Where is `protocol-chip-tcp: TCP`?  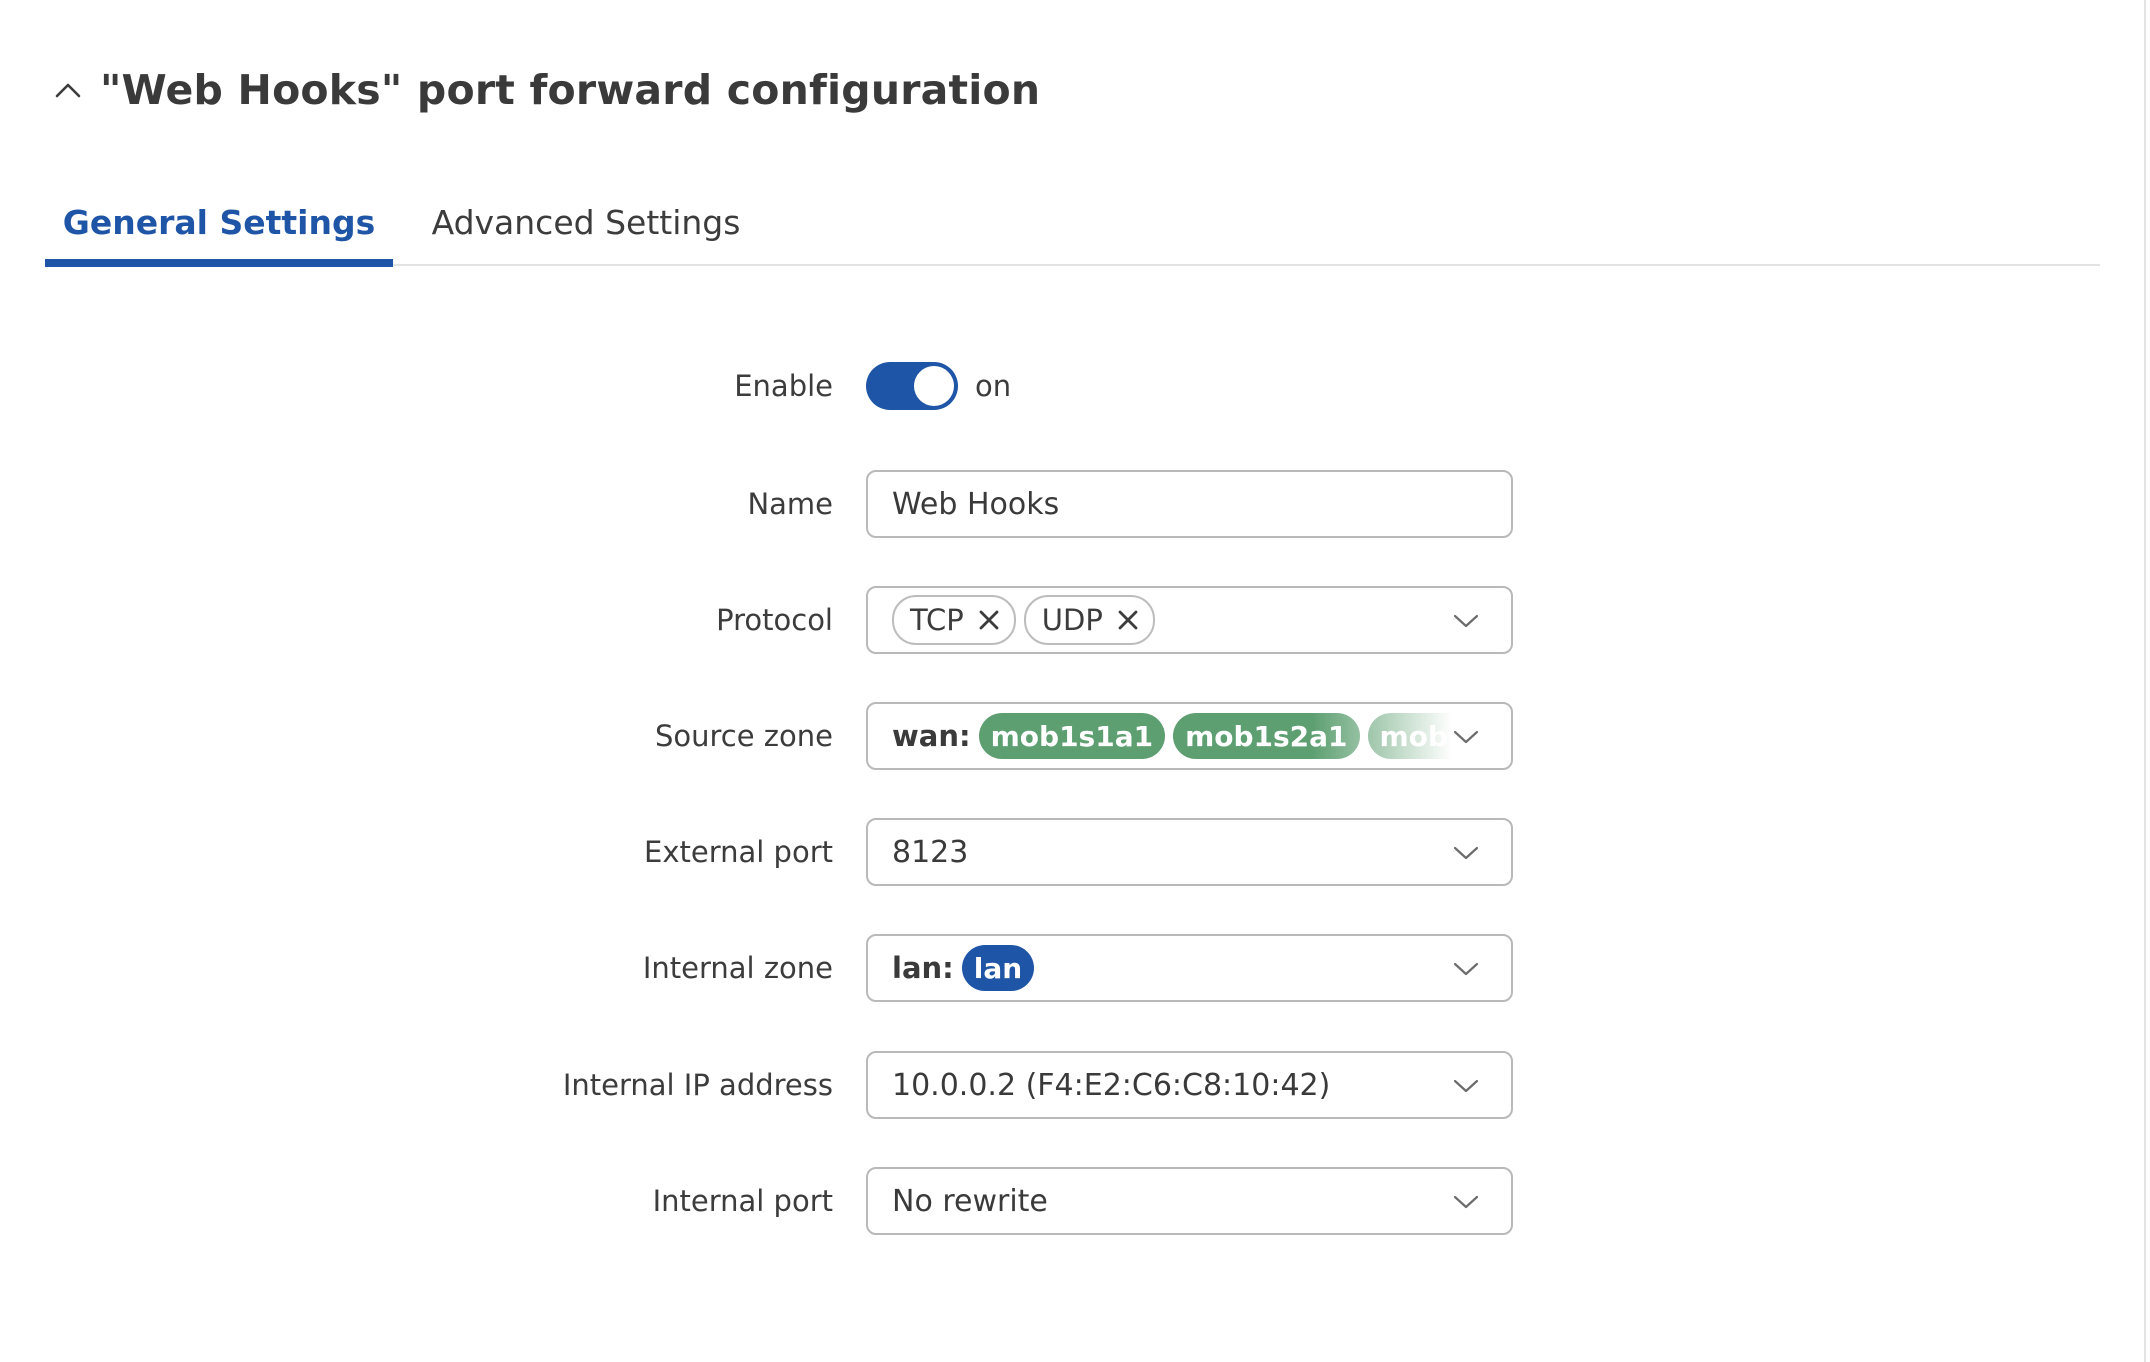 protocol-chip-tcp: TCP is located at coordinates (954, 620).